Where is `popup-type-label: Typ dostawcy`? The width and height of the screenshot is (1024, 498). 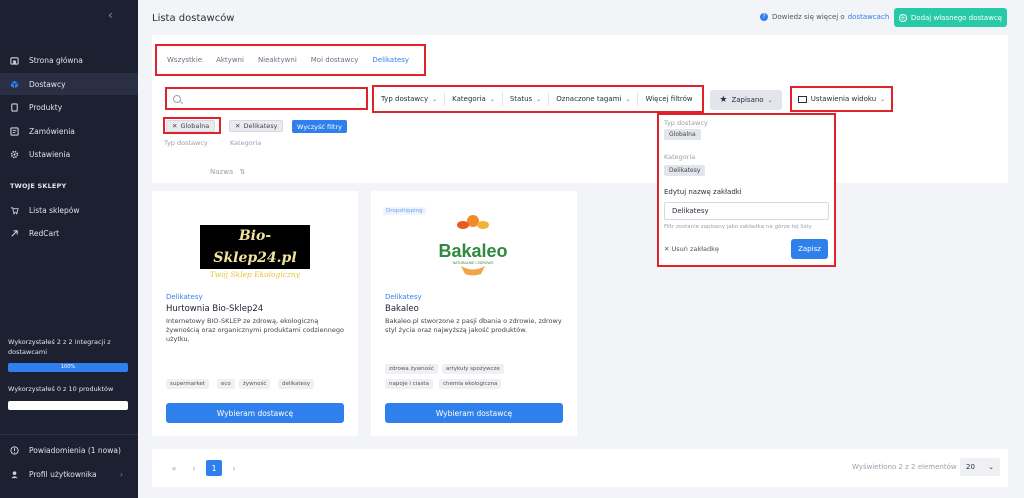
popup-type-label: Typ dostawcy is located at coordinates (686, 123).